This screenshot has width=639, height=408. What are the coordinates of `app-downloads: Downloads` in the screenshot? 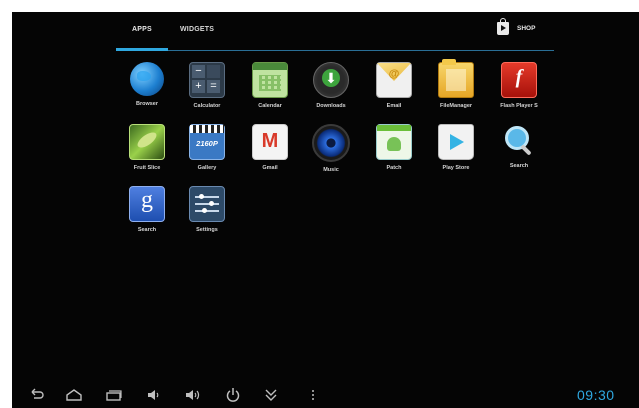 It's located at (331, 85).